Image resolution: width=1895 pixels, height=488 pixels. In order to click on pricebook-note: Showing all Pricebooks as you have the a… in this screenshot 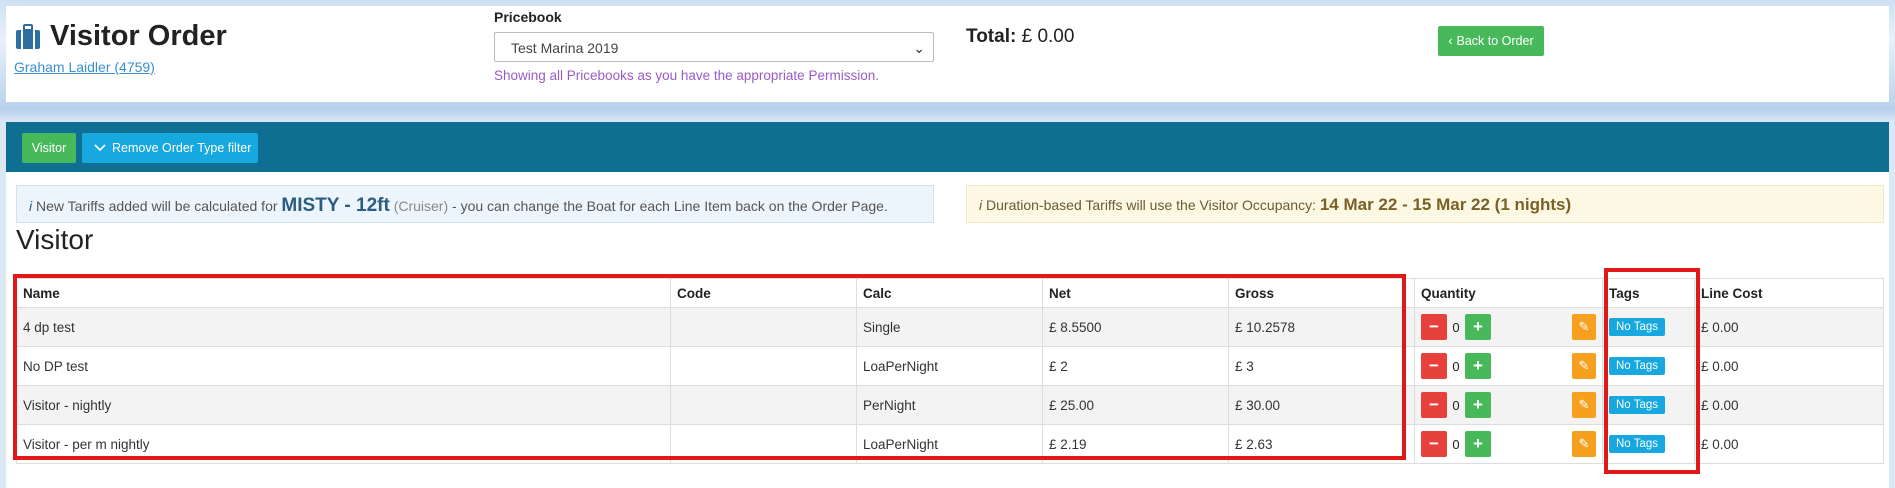, I will do `click(686, 75)`.